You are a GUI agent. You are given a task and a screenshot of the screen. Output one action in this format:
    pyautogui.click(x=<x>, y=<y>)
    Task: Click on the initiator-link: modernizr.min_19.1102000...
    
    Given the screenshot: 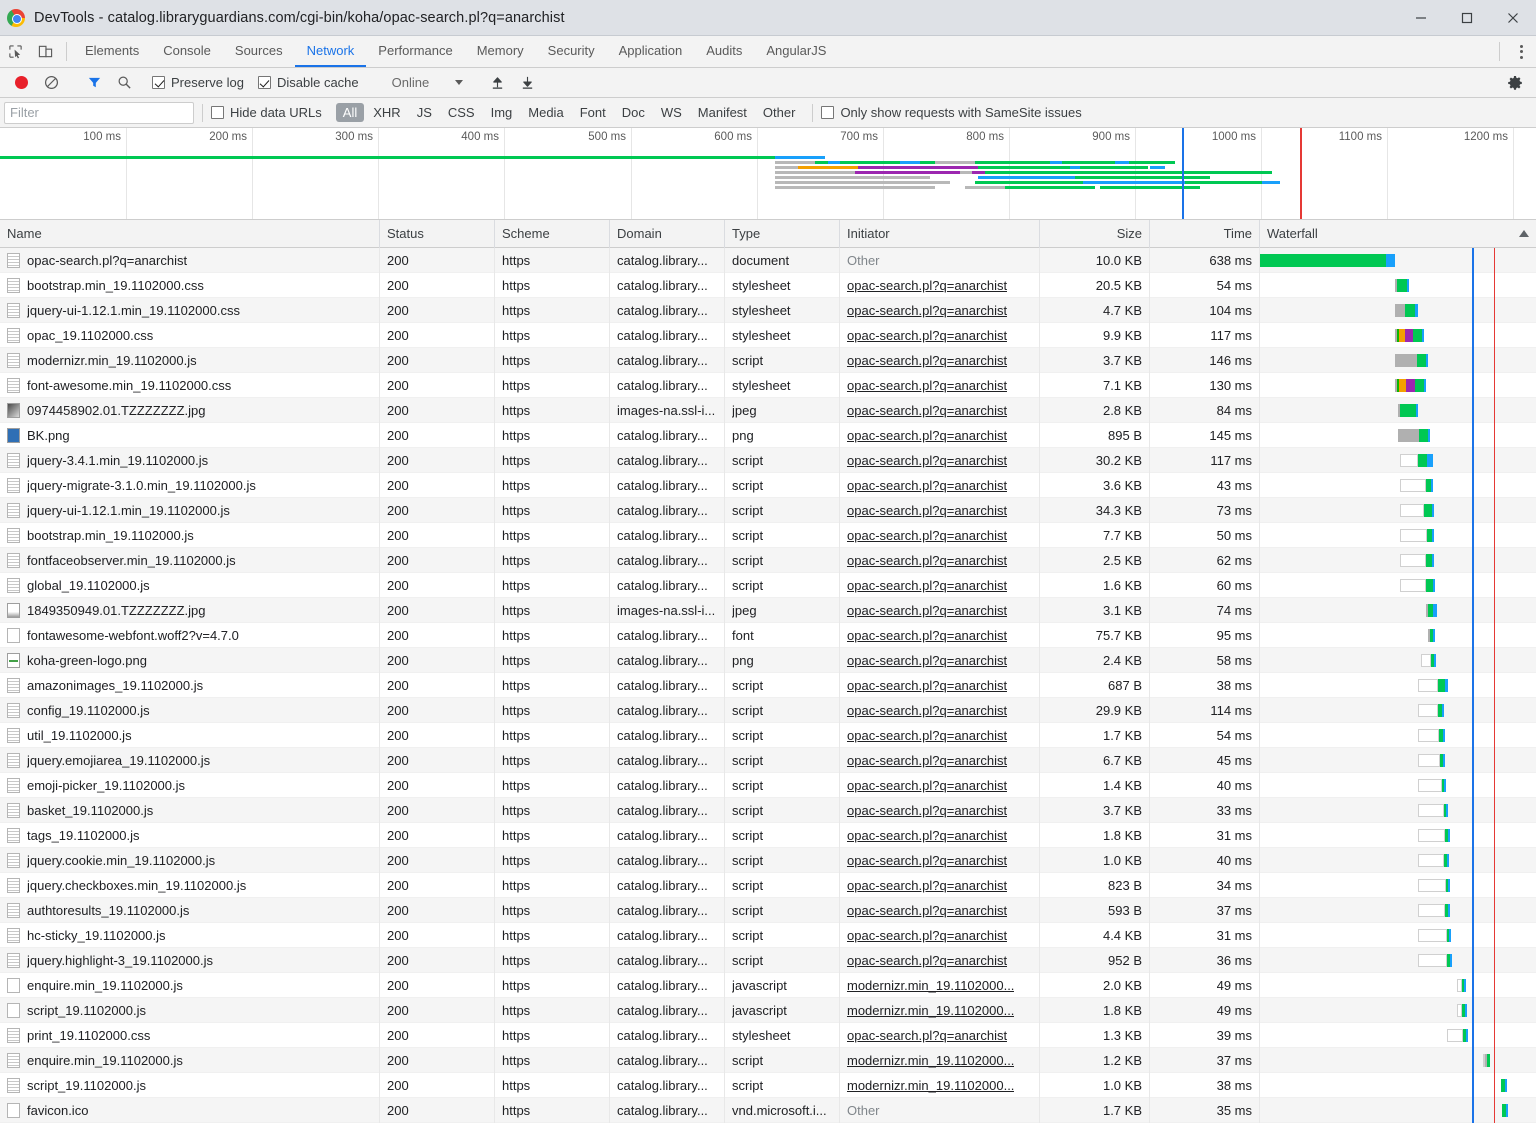 What is the action you would take?
    pyautogui.click(x=930, y=1085)
    